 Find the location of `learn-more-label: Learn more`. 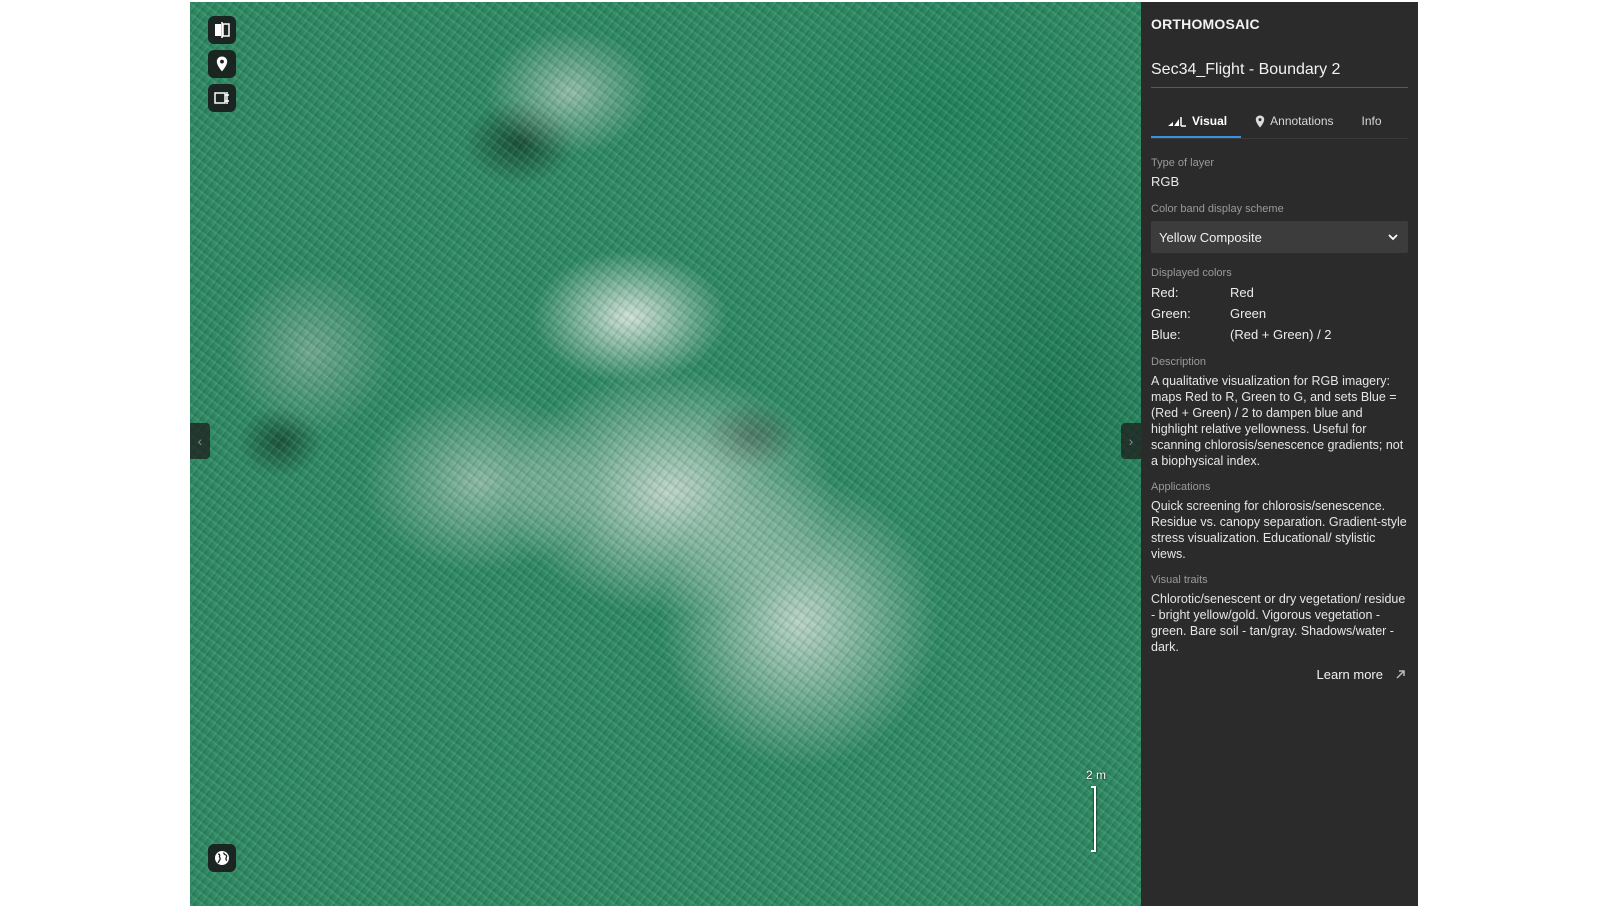

learn-more-label: Learn more is located at coordinates (1349, 674).